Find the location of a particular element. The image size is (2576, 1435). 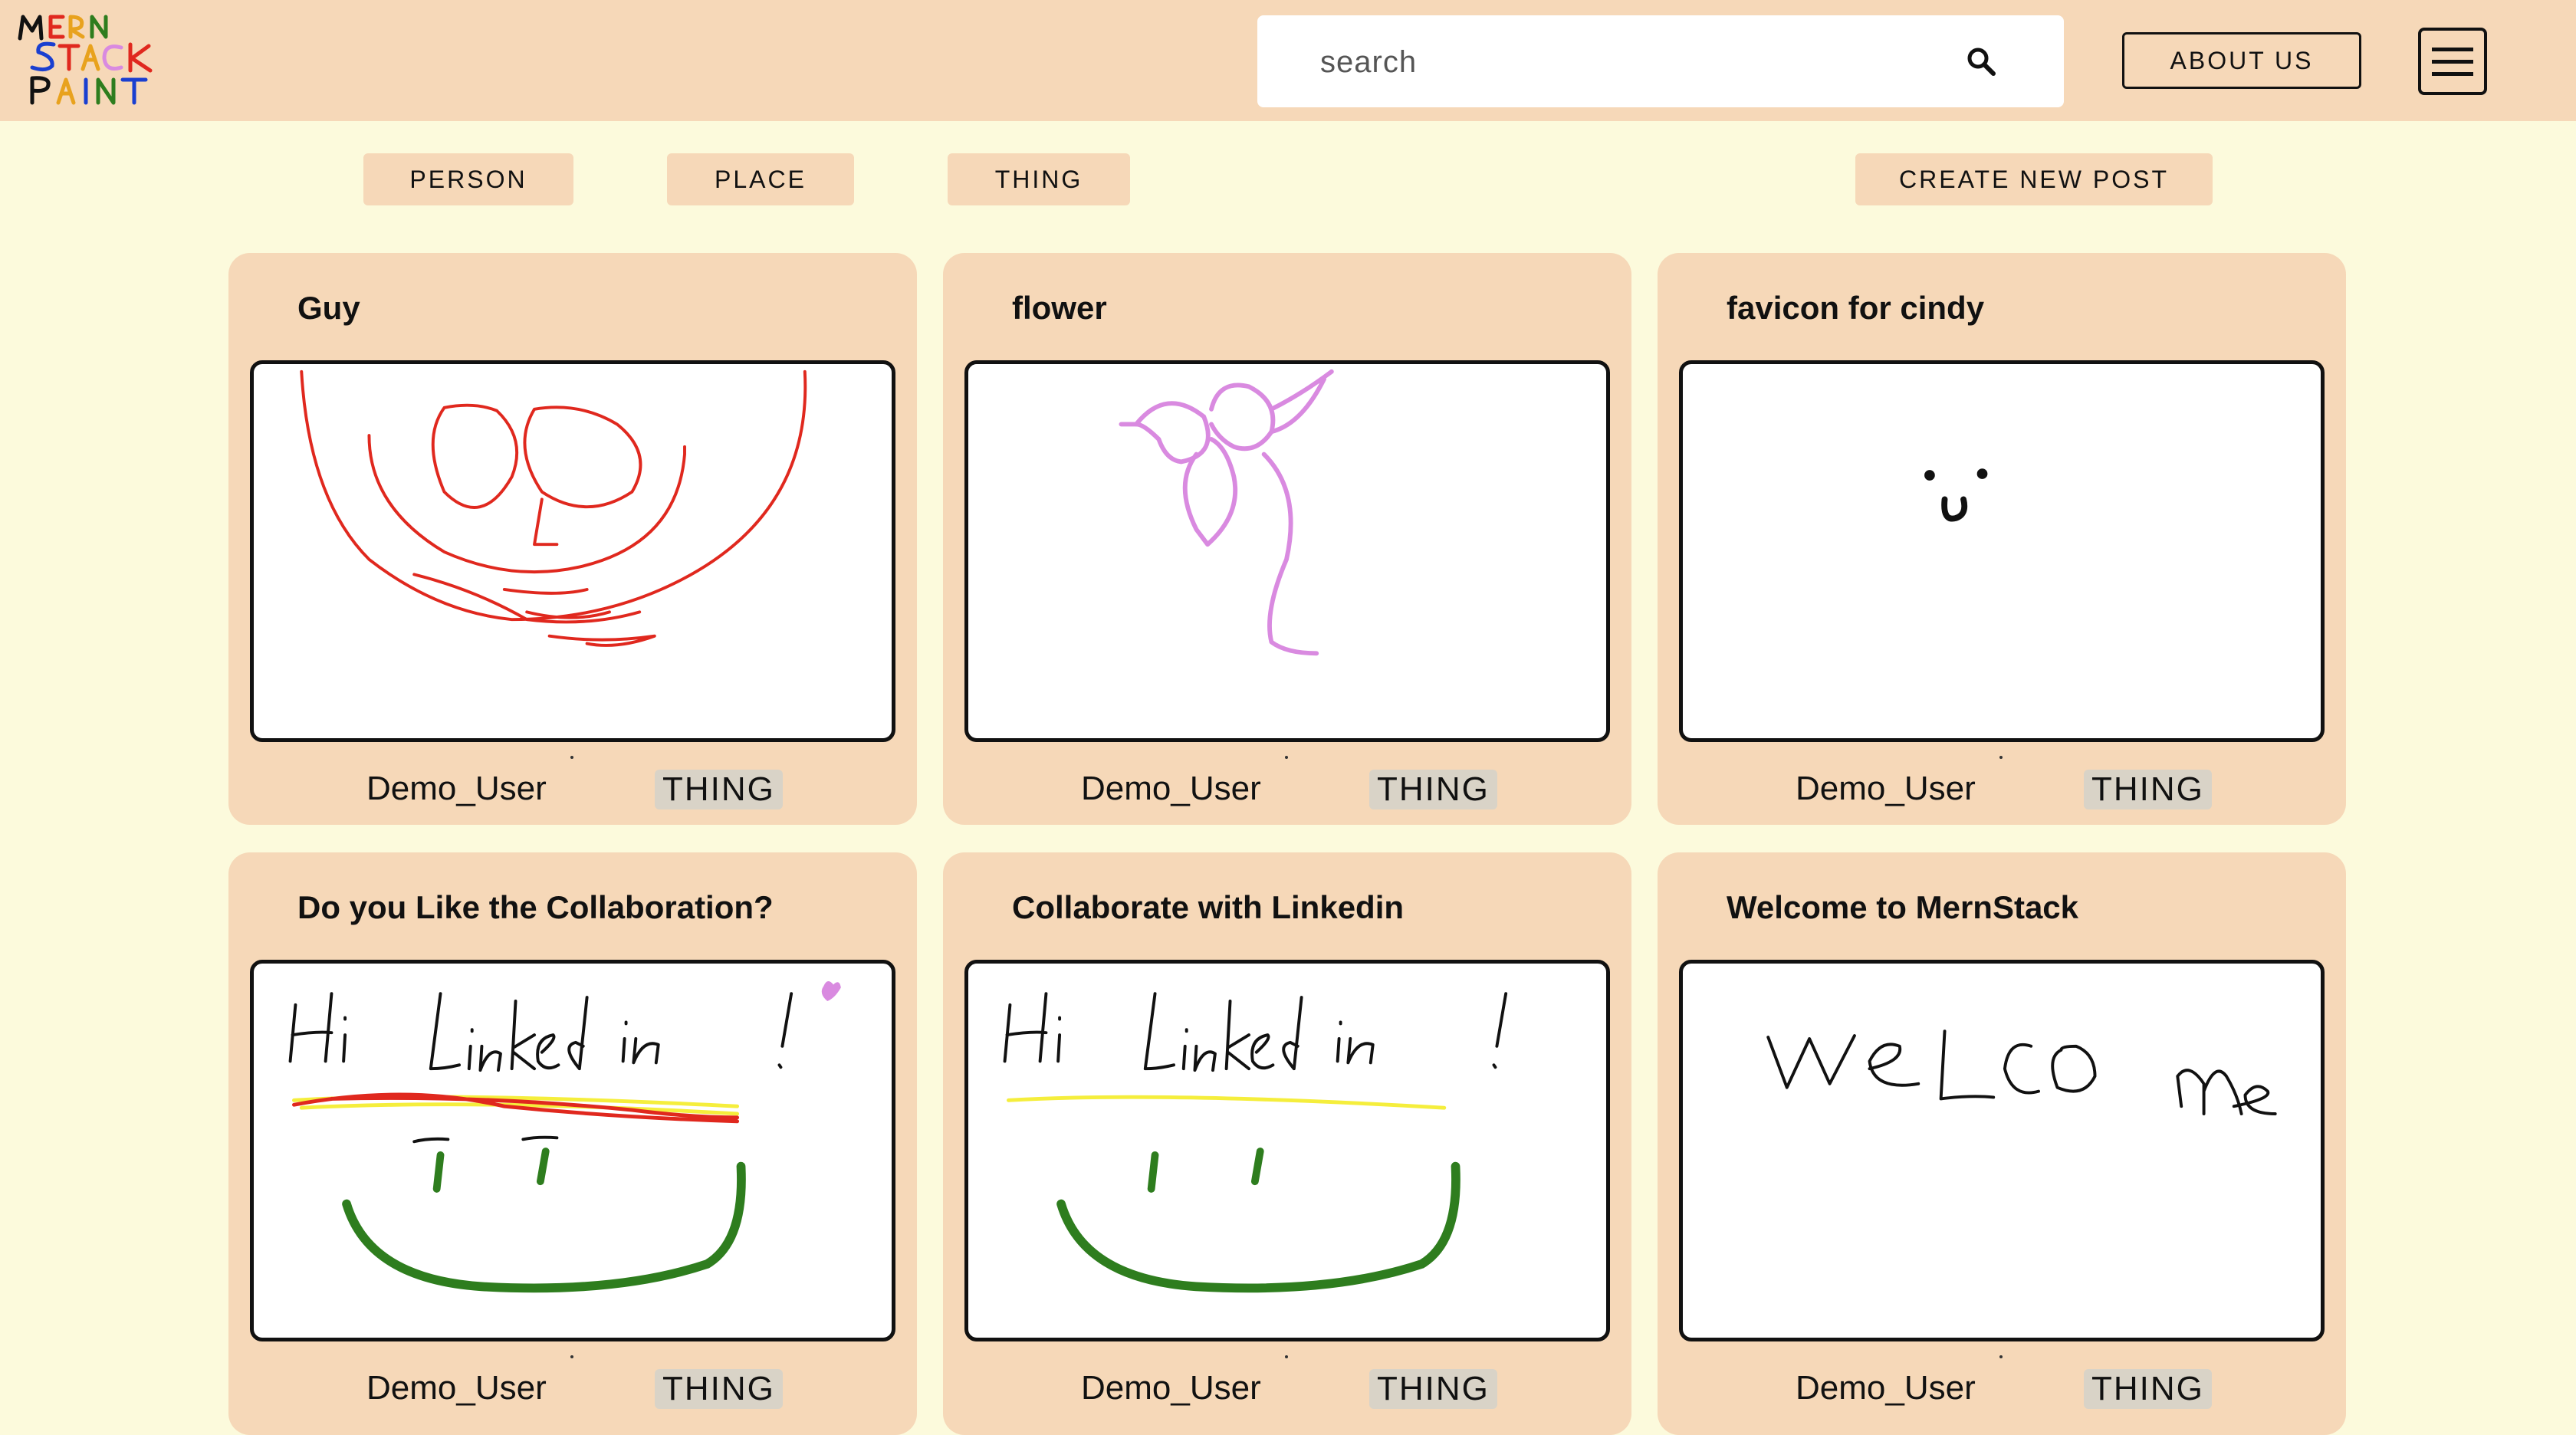

app-header: ABOUT US is located at coordinates (1288, 61).